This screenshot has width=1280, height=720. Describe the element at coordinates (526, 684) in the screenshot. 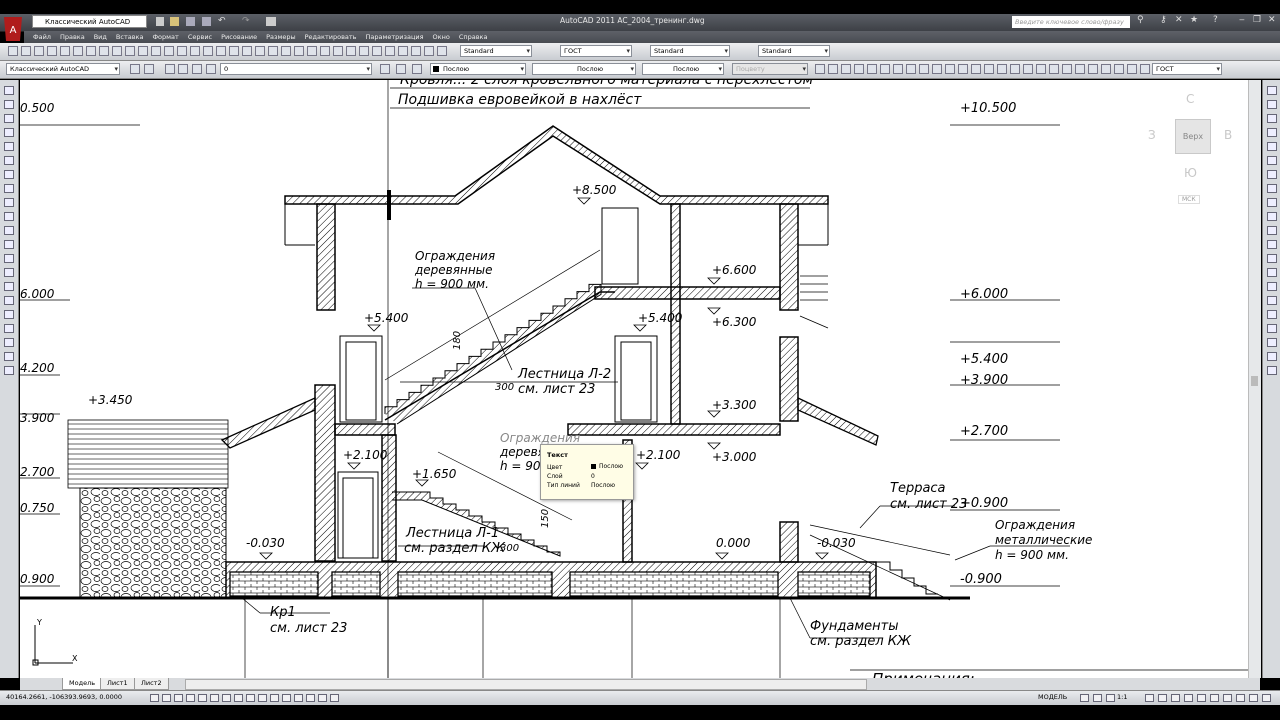

I see `horizontal-scrollbar` at that location.